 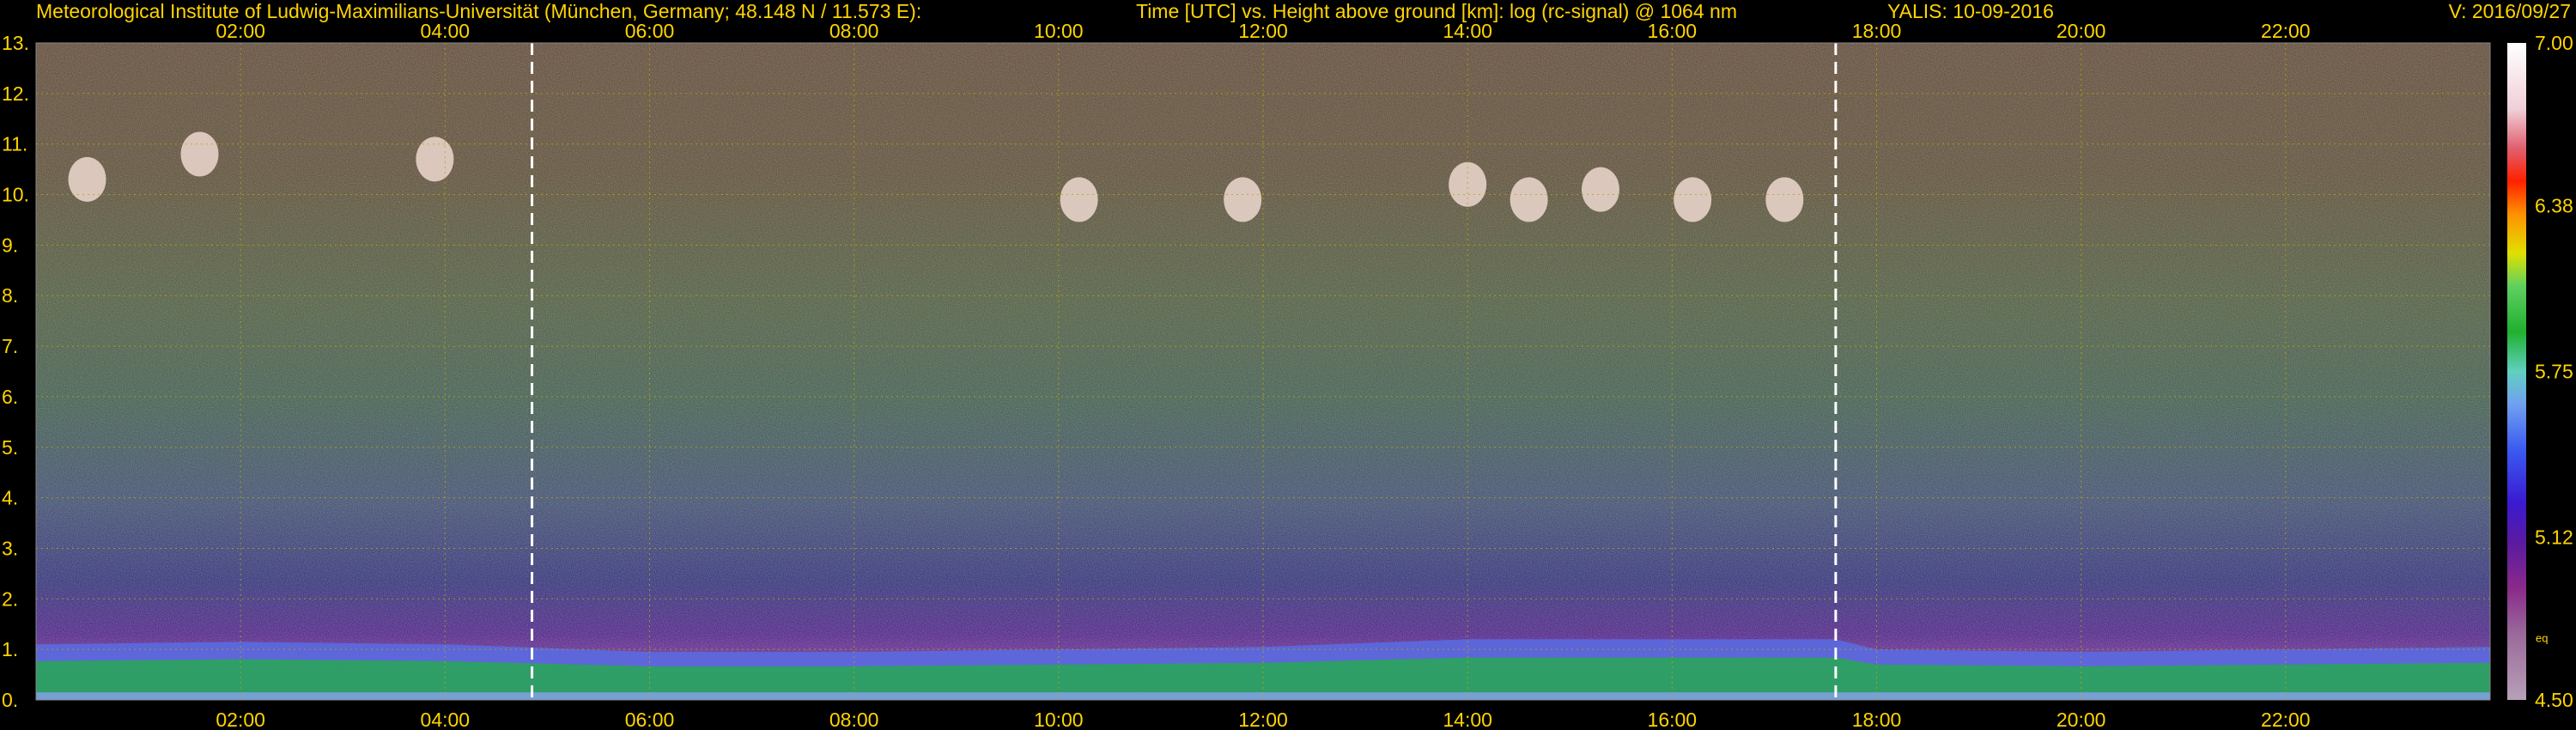 What do you see at coordinates (2082, 719) in the screenshot?
I see `x-tick-label-bottom: 20:00` at bounding box center [2082, 719].